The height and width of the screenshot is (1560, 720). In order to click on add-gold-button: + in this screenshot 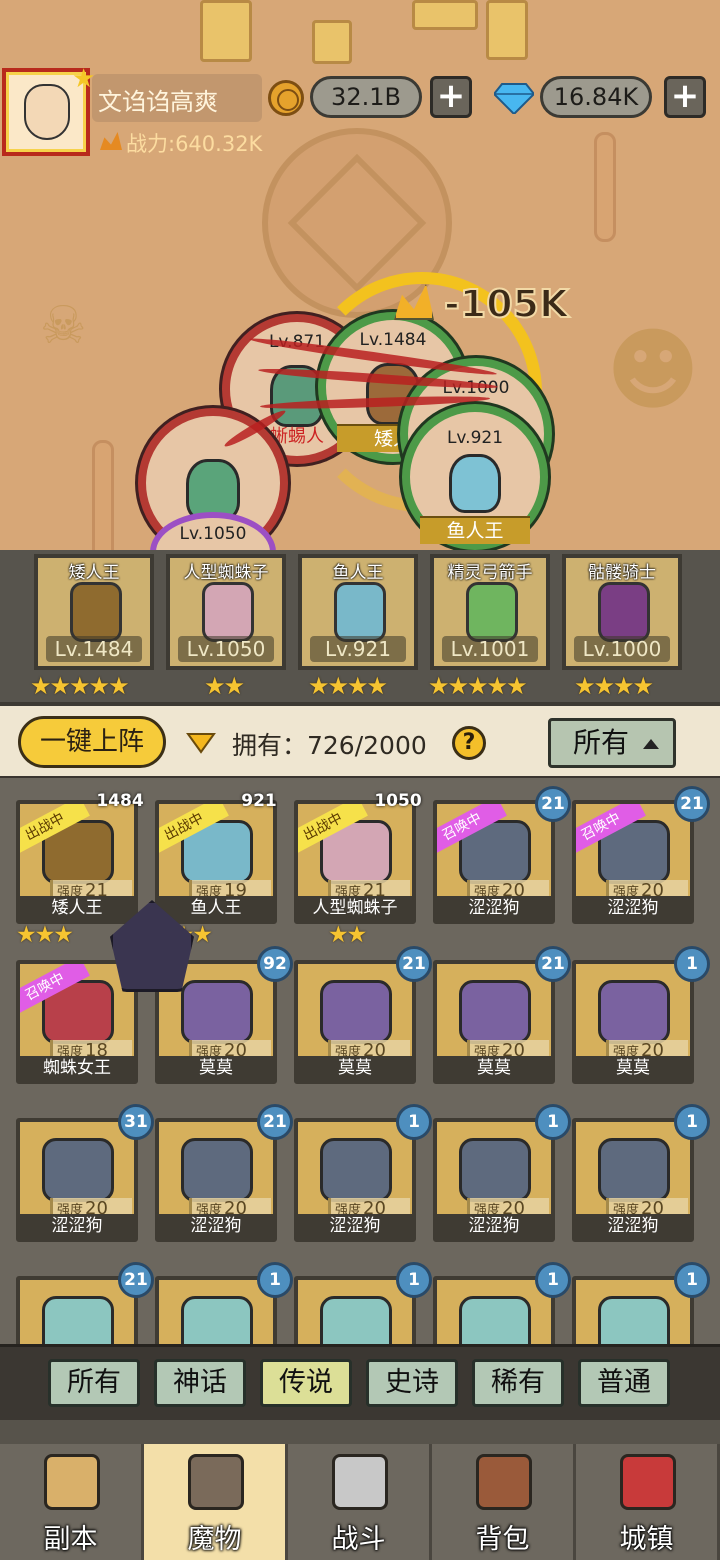, I will do `click(451, 97)`.